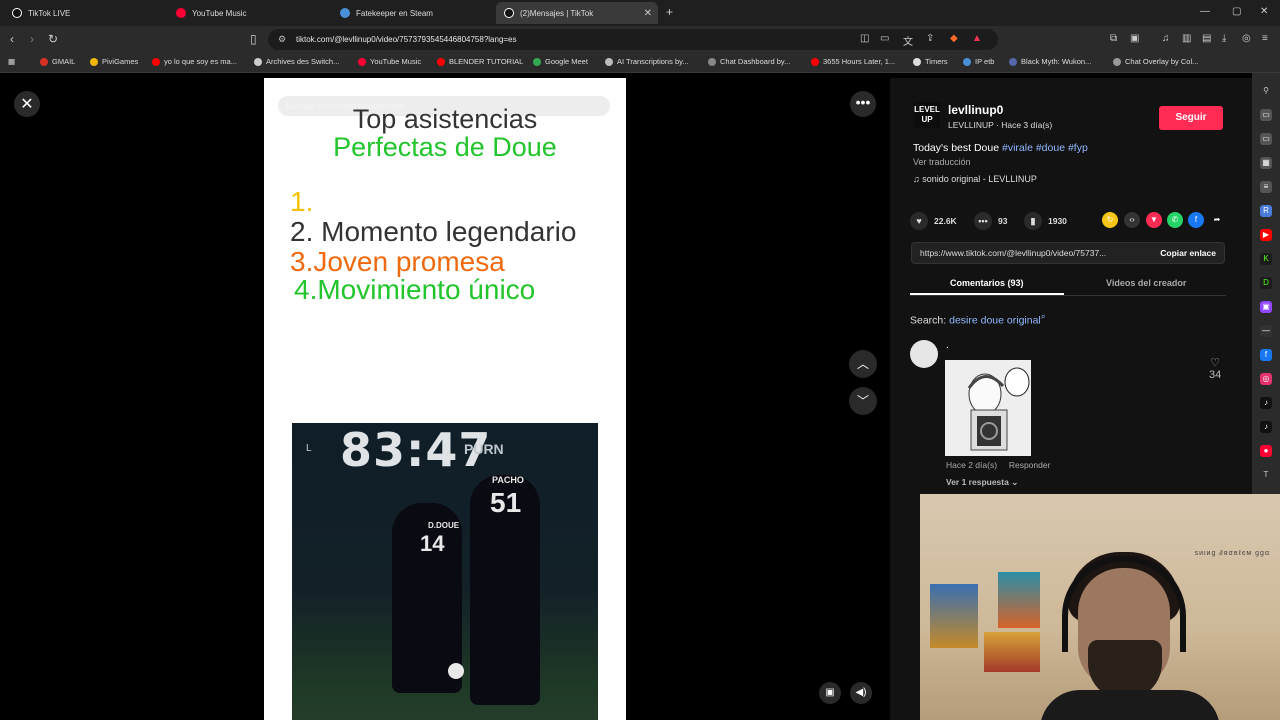  What do you see at coordinates (930, 38) in the screenshot?
I see `share-page-icon: ⇪` at bounding box center [930, 38].